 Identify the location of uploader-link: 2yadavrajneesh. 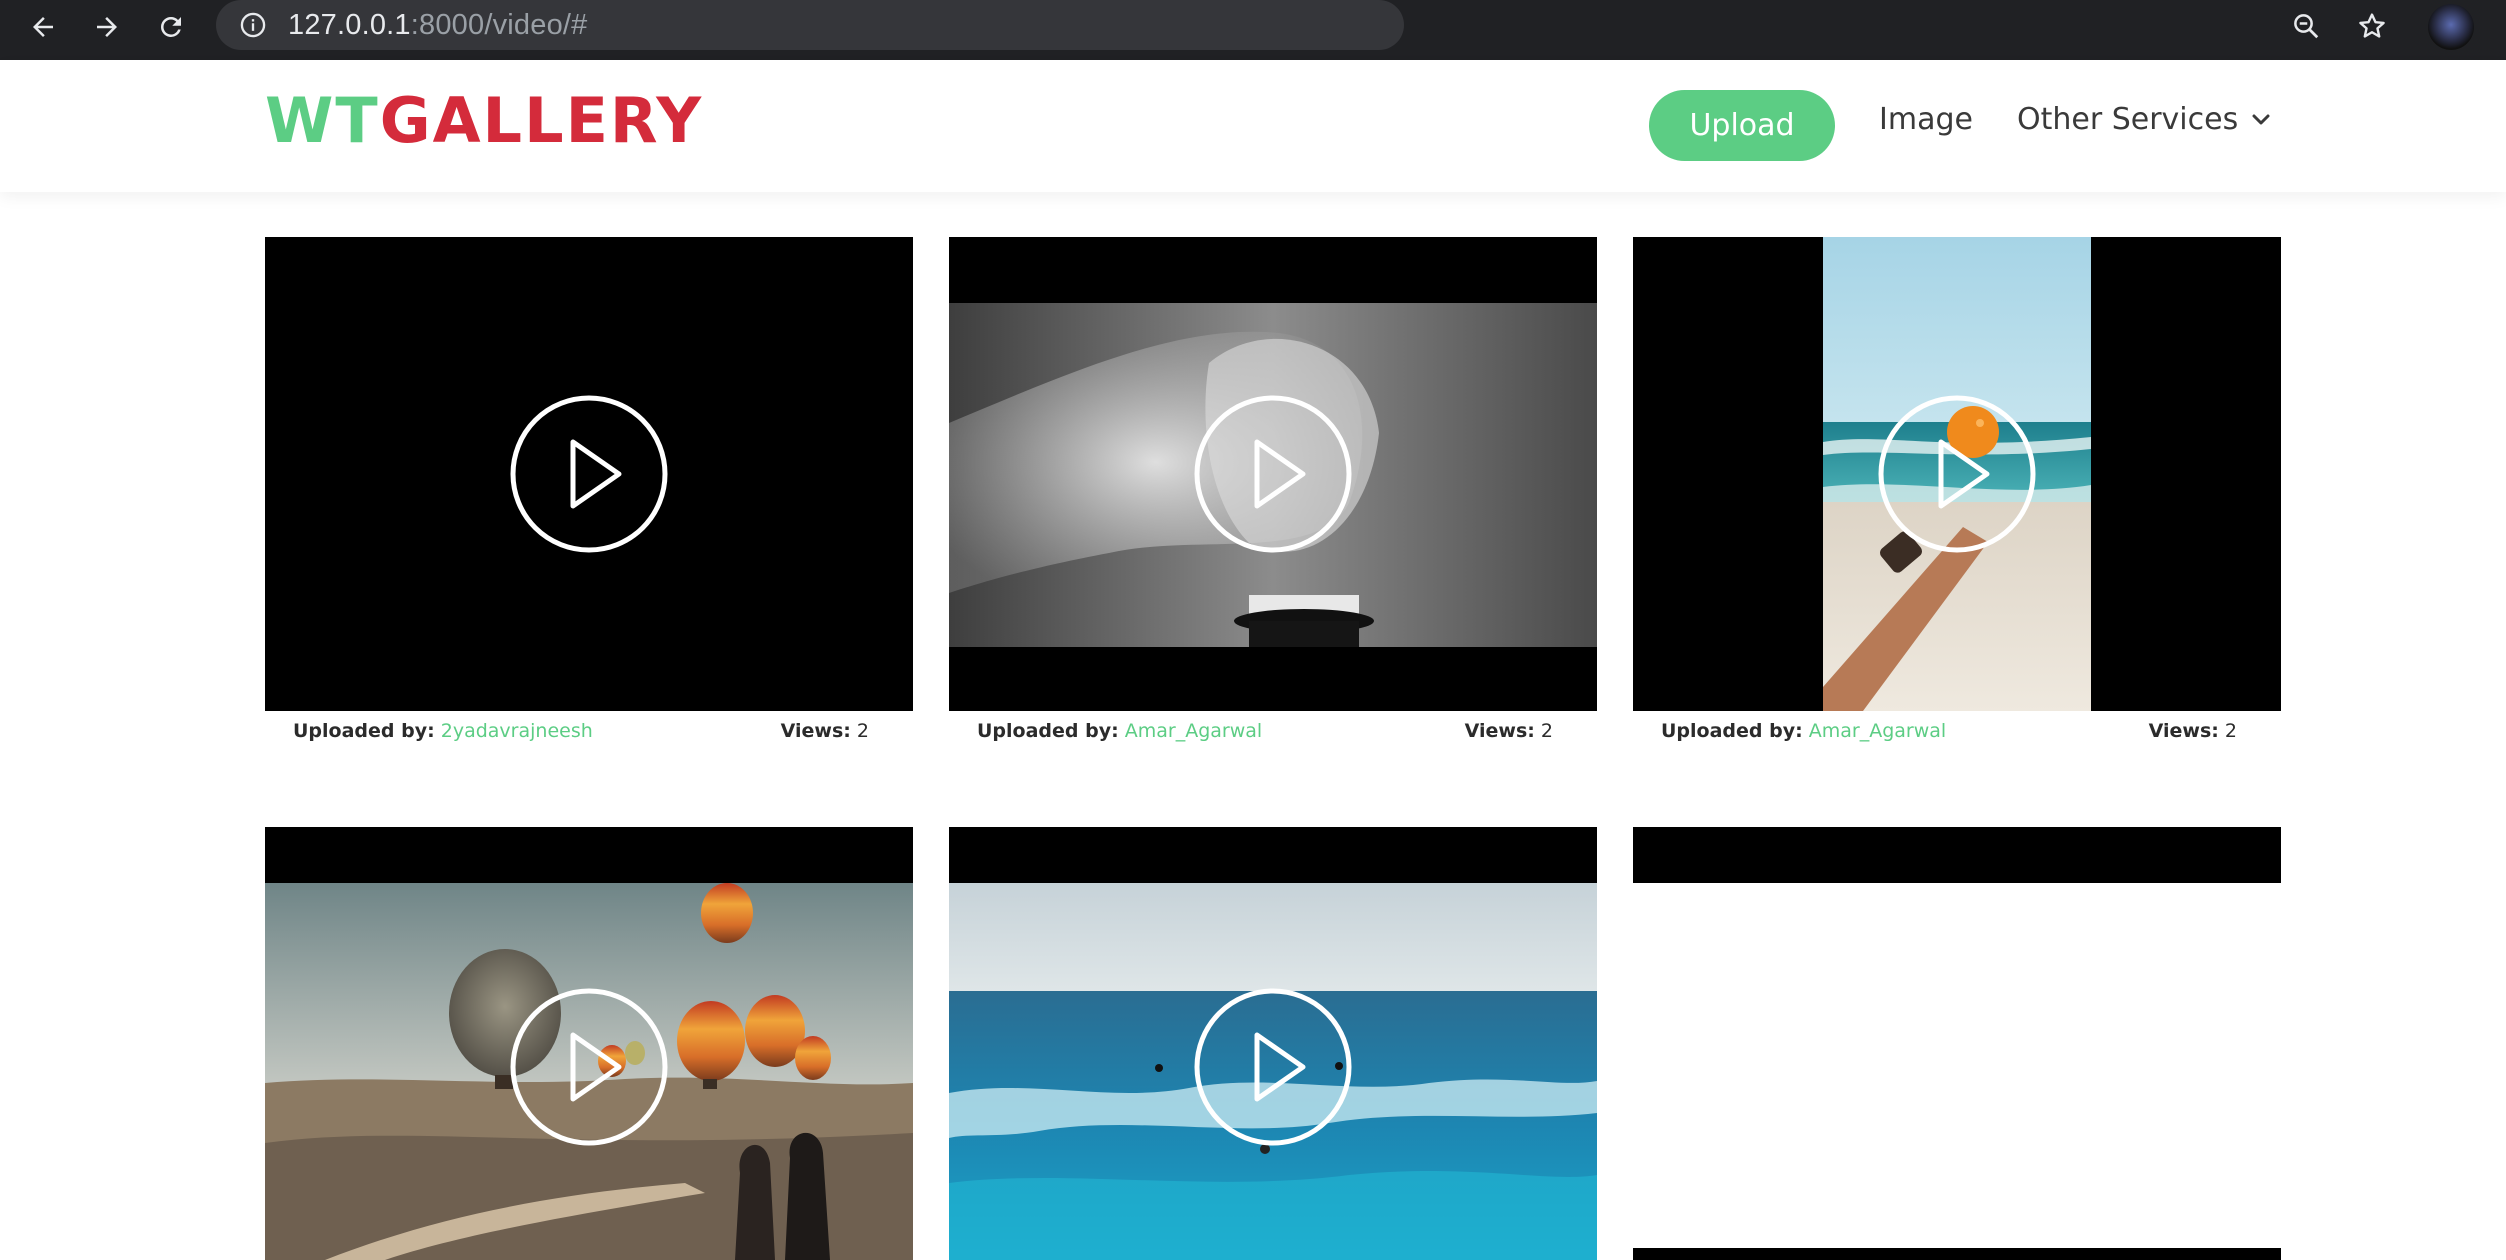
(517, 731).